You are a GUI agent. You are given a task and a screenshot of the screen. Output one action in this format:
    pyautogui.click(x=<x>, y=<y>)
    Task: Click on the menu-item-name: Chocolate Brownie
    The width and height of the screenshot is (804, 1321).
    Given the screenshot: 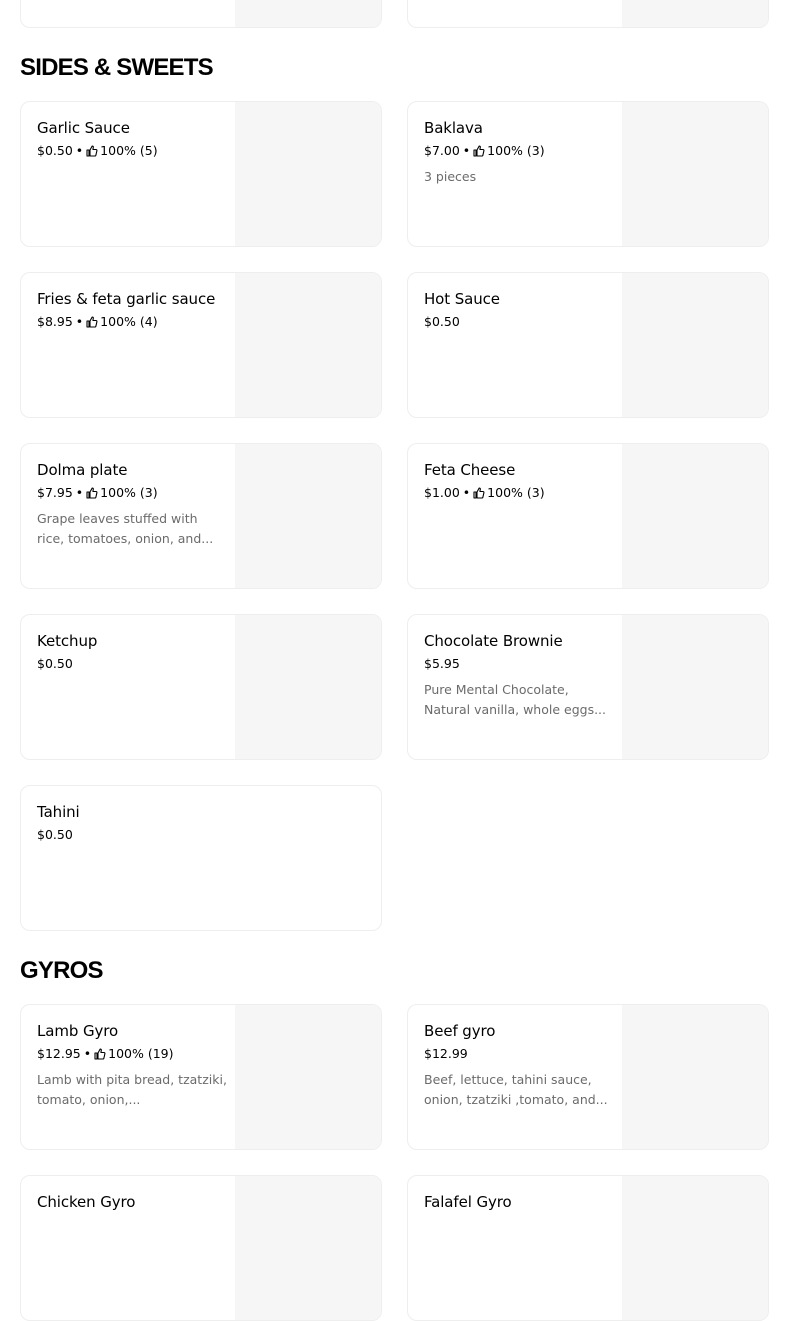 What is the action you would take?
    pyautogui.click(x=493, y=641)
    